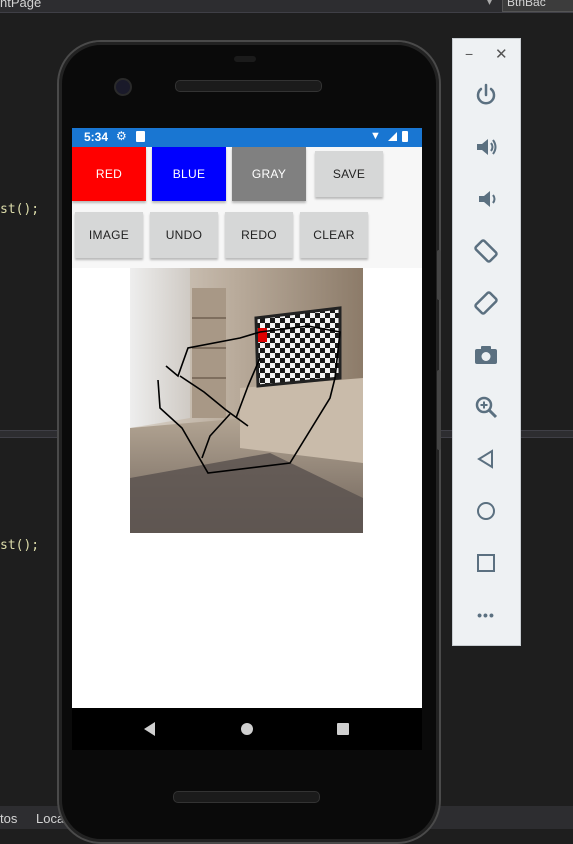 The image size is (573, 844). I want to click on wifi-icon: ▼, so click(375, 136).